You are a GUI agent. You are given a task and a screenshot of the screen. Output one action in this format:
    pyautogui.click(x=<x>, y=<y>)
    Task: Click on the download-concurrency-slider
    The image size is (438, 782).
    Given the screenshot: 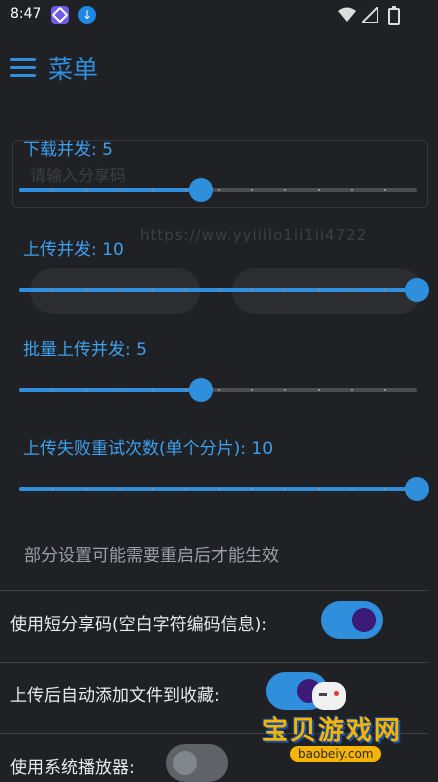 What is the action you would take?
    pyautogui.click(x=218, y=190)
    